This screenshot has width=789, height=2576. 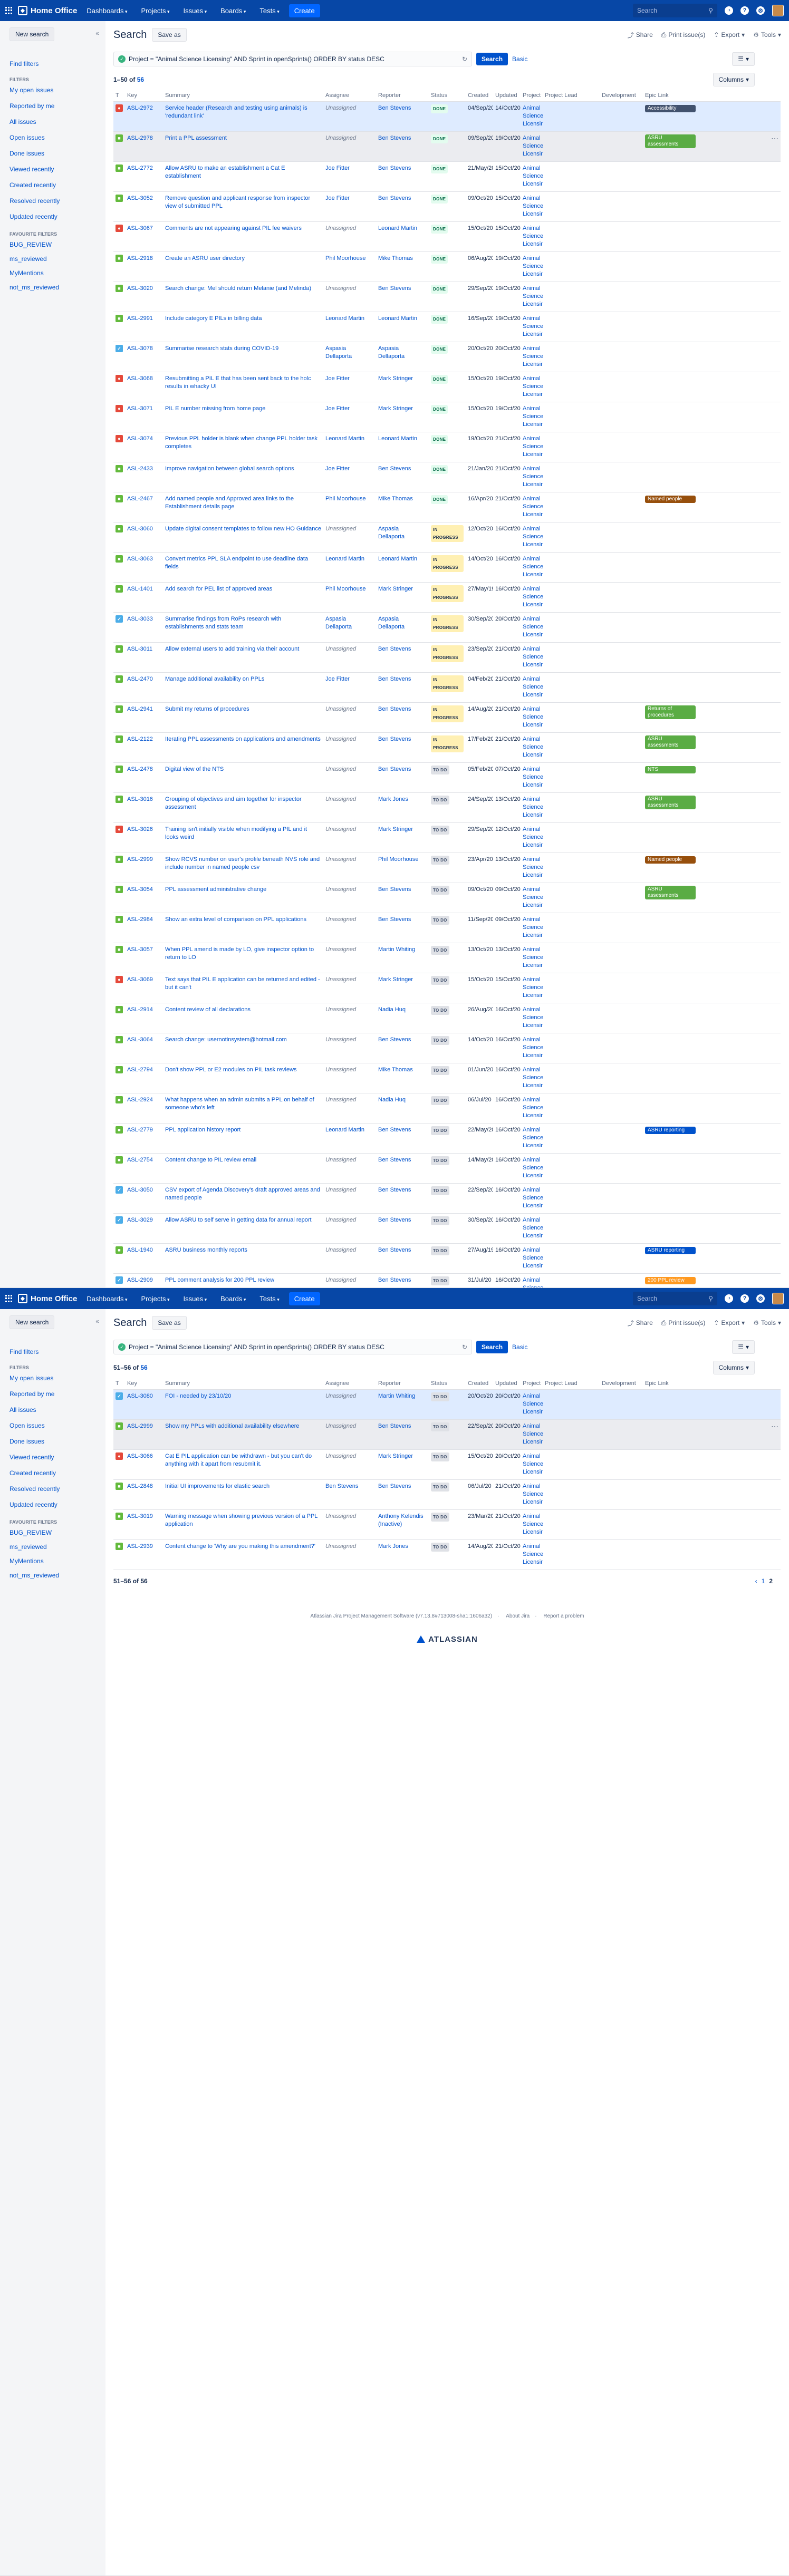 I want to click on issue-key-link: ASL-2467, so click(x=140, y=499).